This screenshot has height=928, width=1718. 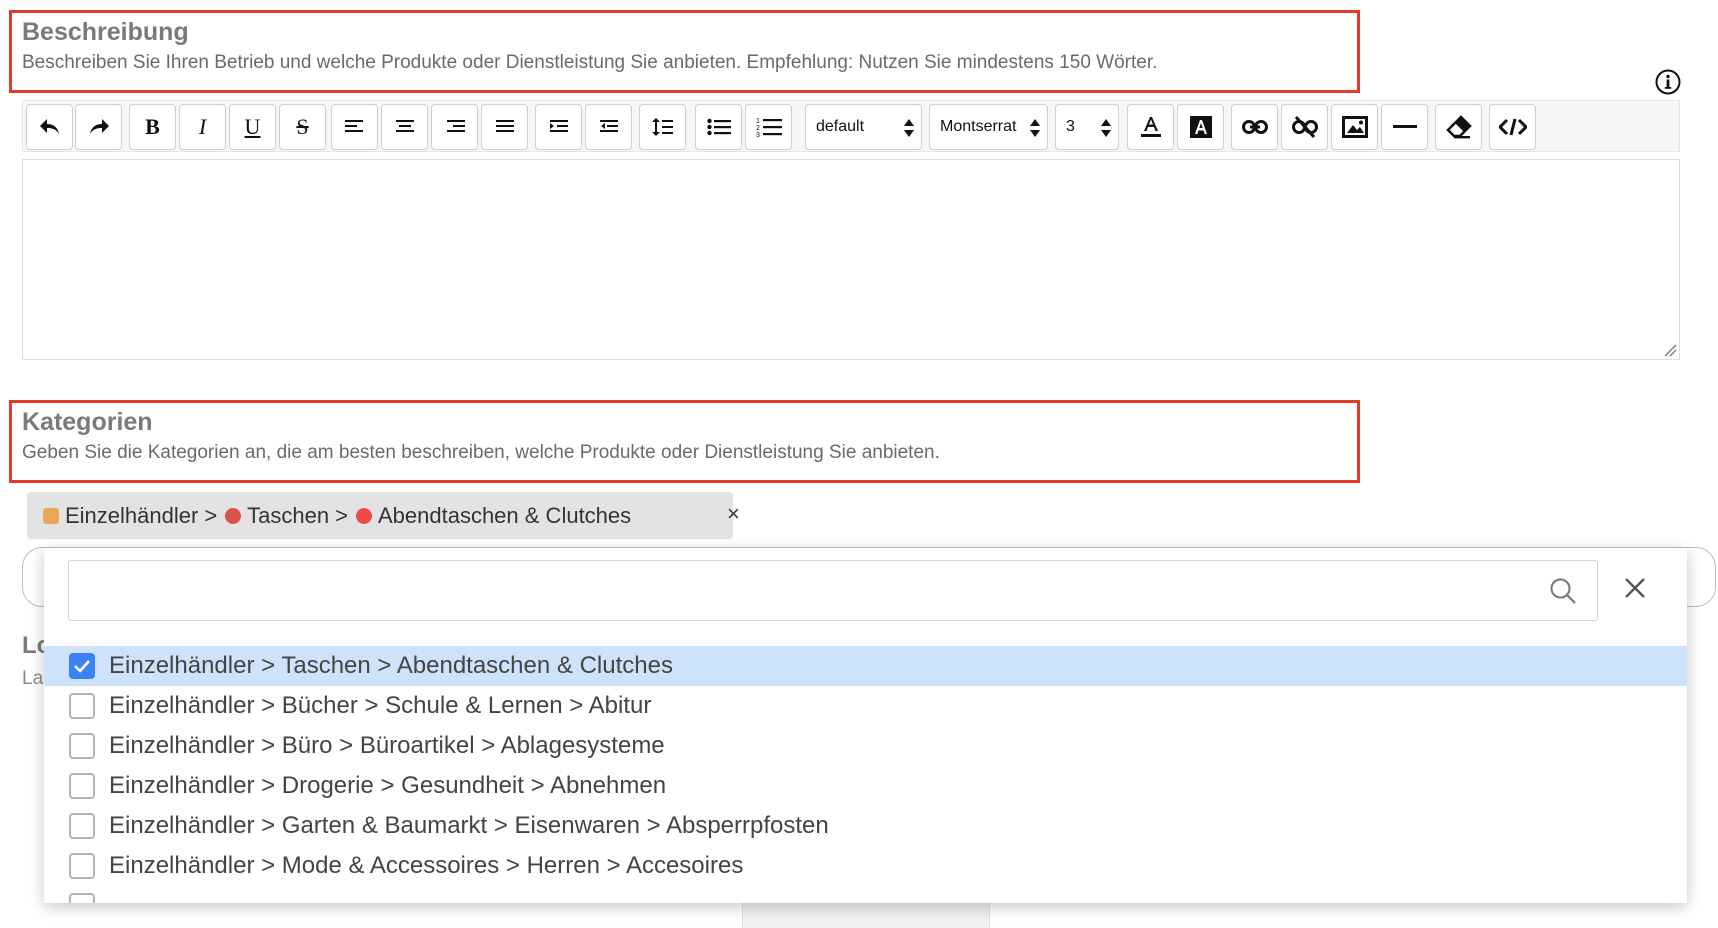 What do you see at coordinates (833, 590) in the screenshot?
I see `category-search-input` at bounding box center [833, 590].